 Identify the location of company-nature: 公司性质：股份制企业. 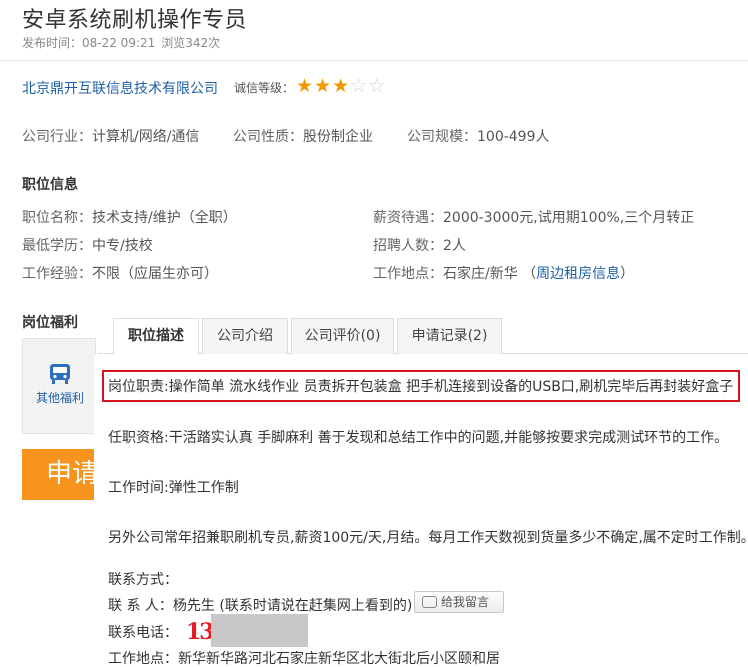
(303, 137).